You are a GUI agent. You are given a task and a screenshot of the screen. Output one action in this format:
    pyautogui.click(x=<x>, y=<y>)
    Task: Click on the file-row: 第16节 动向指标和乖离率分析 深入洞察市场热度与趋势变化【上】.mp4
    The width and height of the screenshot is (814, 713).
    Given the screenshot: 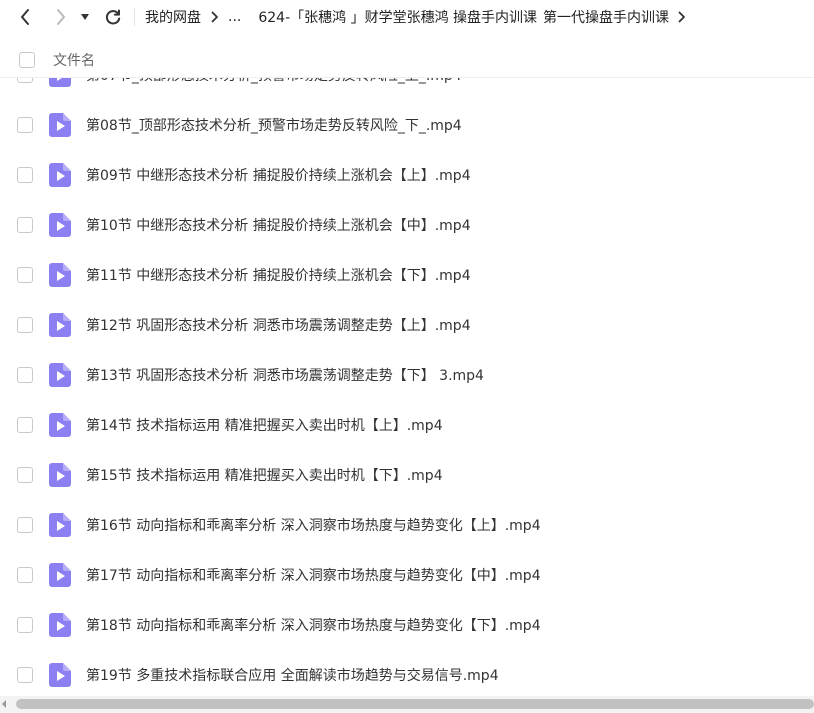 What is the action you would take?
    pyautogui.click(x=407, y=525)
    